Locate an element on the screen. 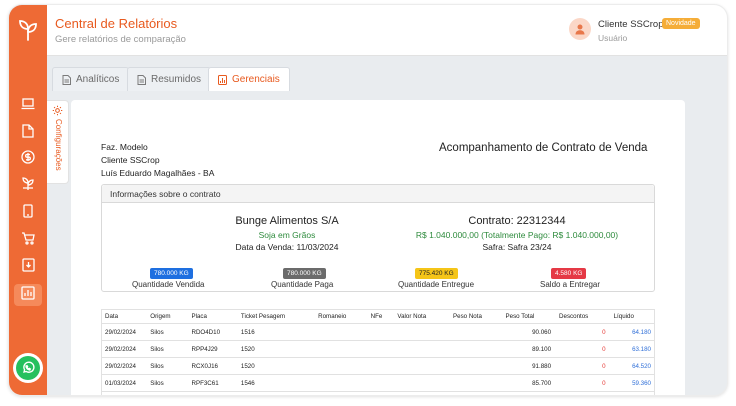 This screenshot has height=406, width=736. col-data: Data is located at coordinates (124, 316).